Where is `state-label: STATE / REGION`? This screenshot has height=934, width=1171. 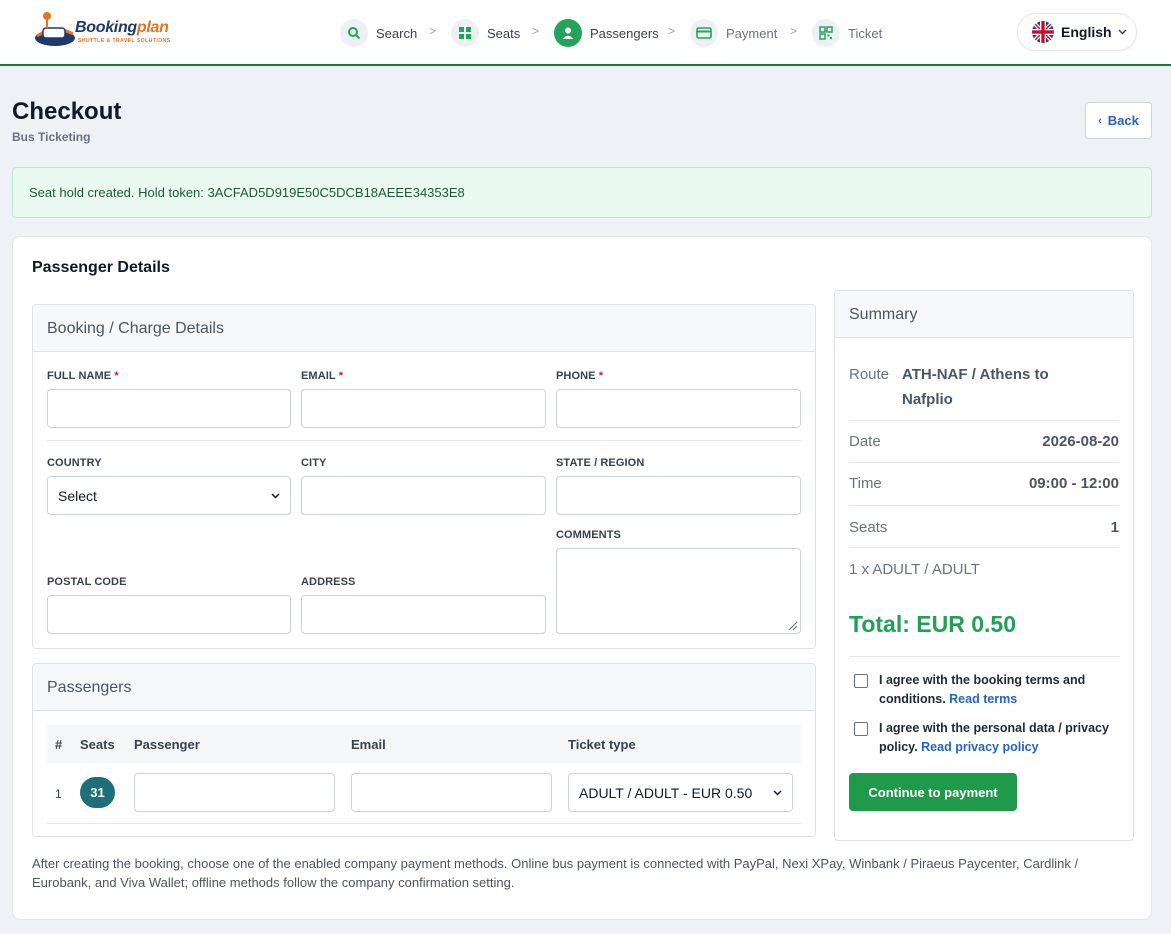
state-label: STATE / REGION is located at coordinates (600, 463).